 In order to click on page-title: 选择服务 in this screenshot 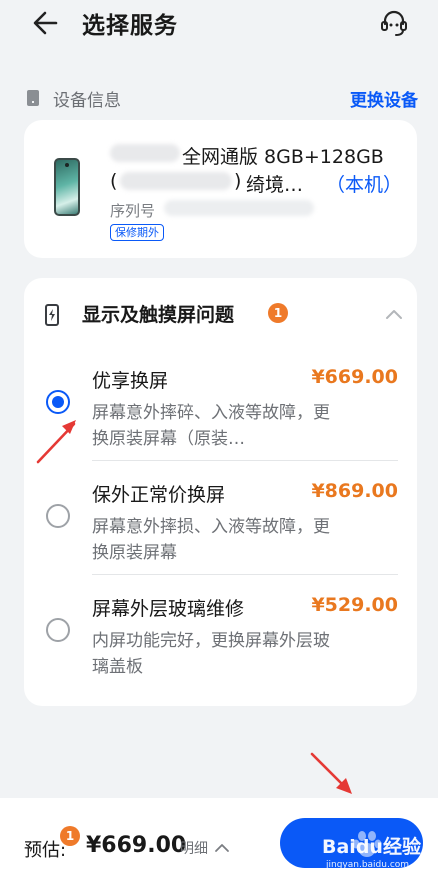, I will do `click(130, 26)`.